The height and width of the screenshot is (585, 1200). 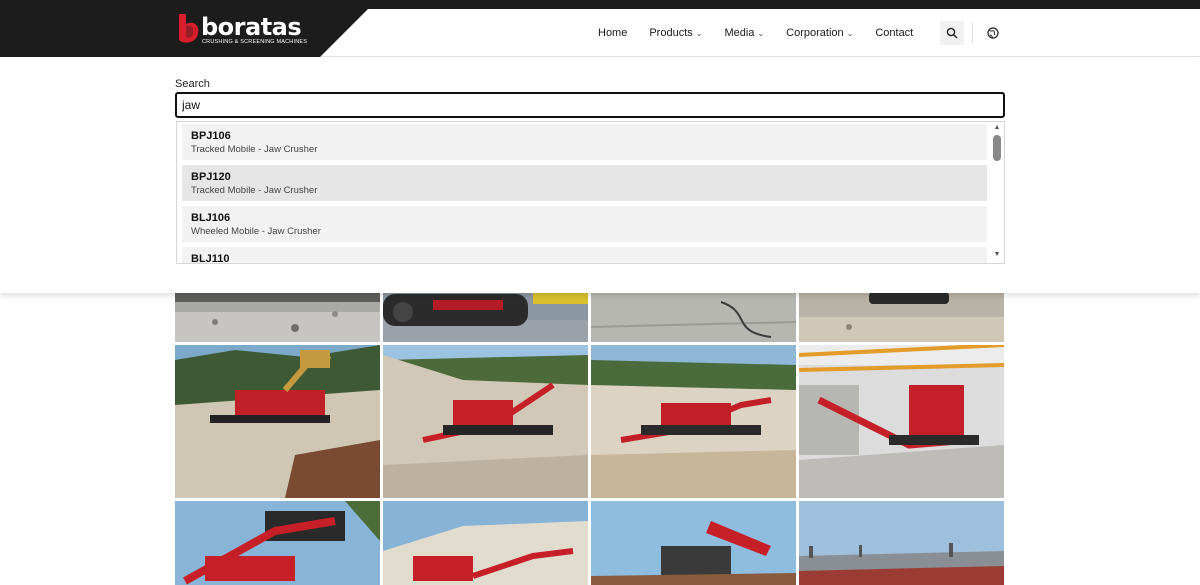 What do you see at coordinates (584, 183) in the screenshot?
I see `search-result-item: BPJ120 Tracked Mobile - Jaw Crusher` at bounding box center [584, 183].